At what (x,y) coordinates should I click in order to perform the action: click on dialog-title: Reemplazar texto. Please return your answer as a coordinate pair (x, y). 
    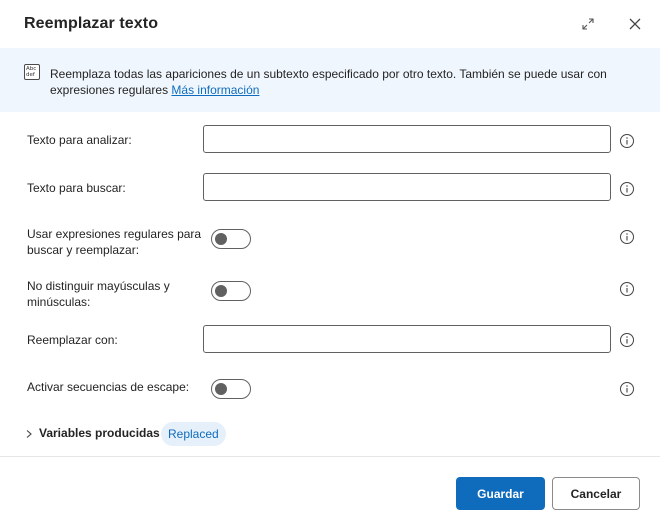
    Looking at the image, I should click on (91, 23).